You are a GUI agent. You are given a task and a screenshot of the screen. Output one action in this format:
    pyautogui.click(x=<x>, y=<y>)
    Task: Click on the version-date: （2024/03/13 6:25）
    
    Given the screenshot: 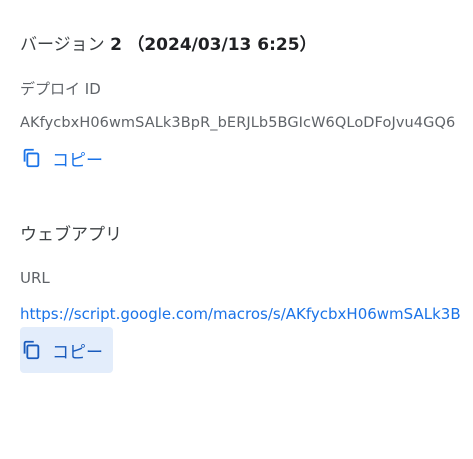 What is the action you would take?
    pyautogui.click(x=222, y=45)
    